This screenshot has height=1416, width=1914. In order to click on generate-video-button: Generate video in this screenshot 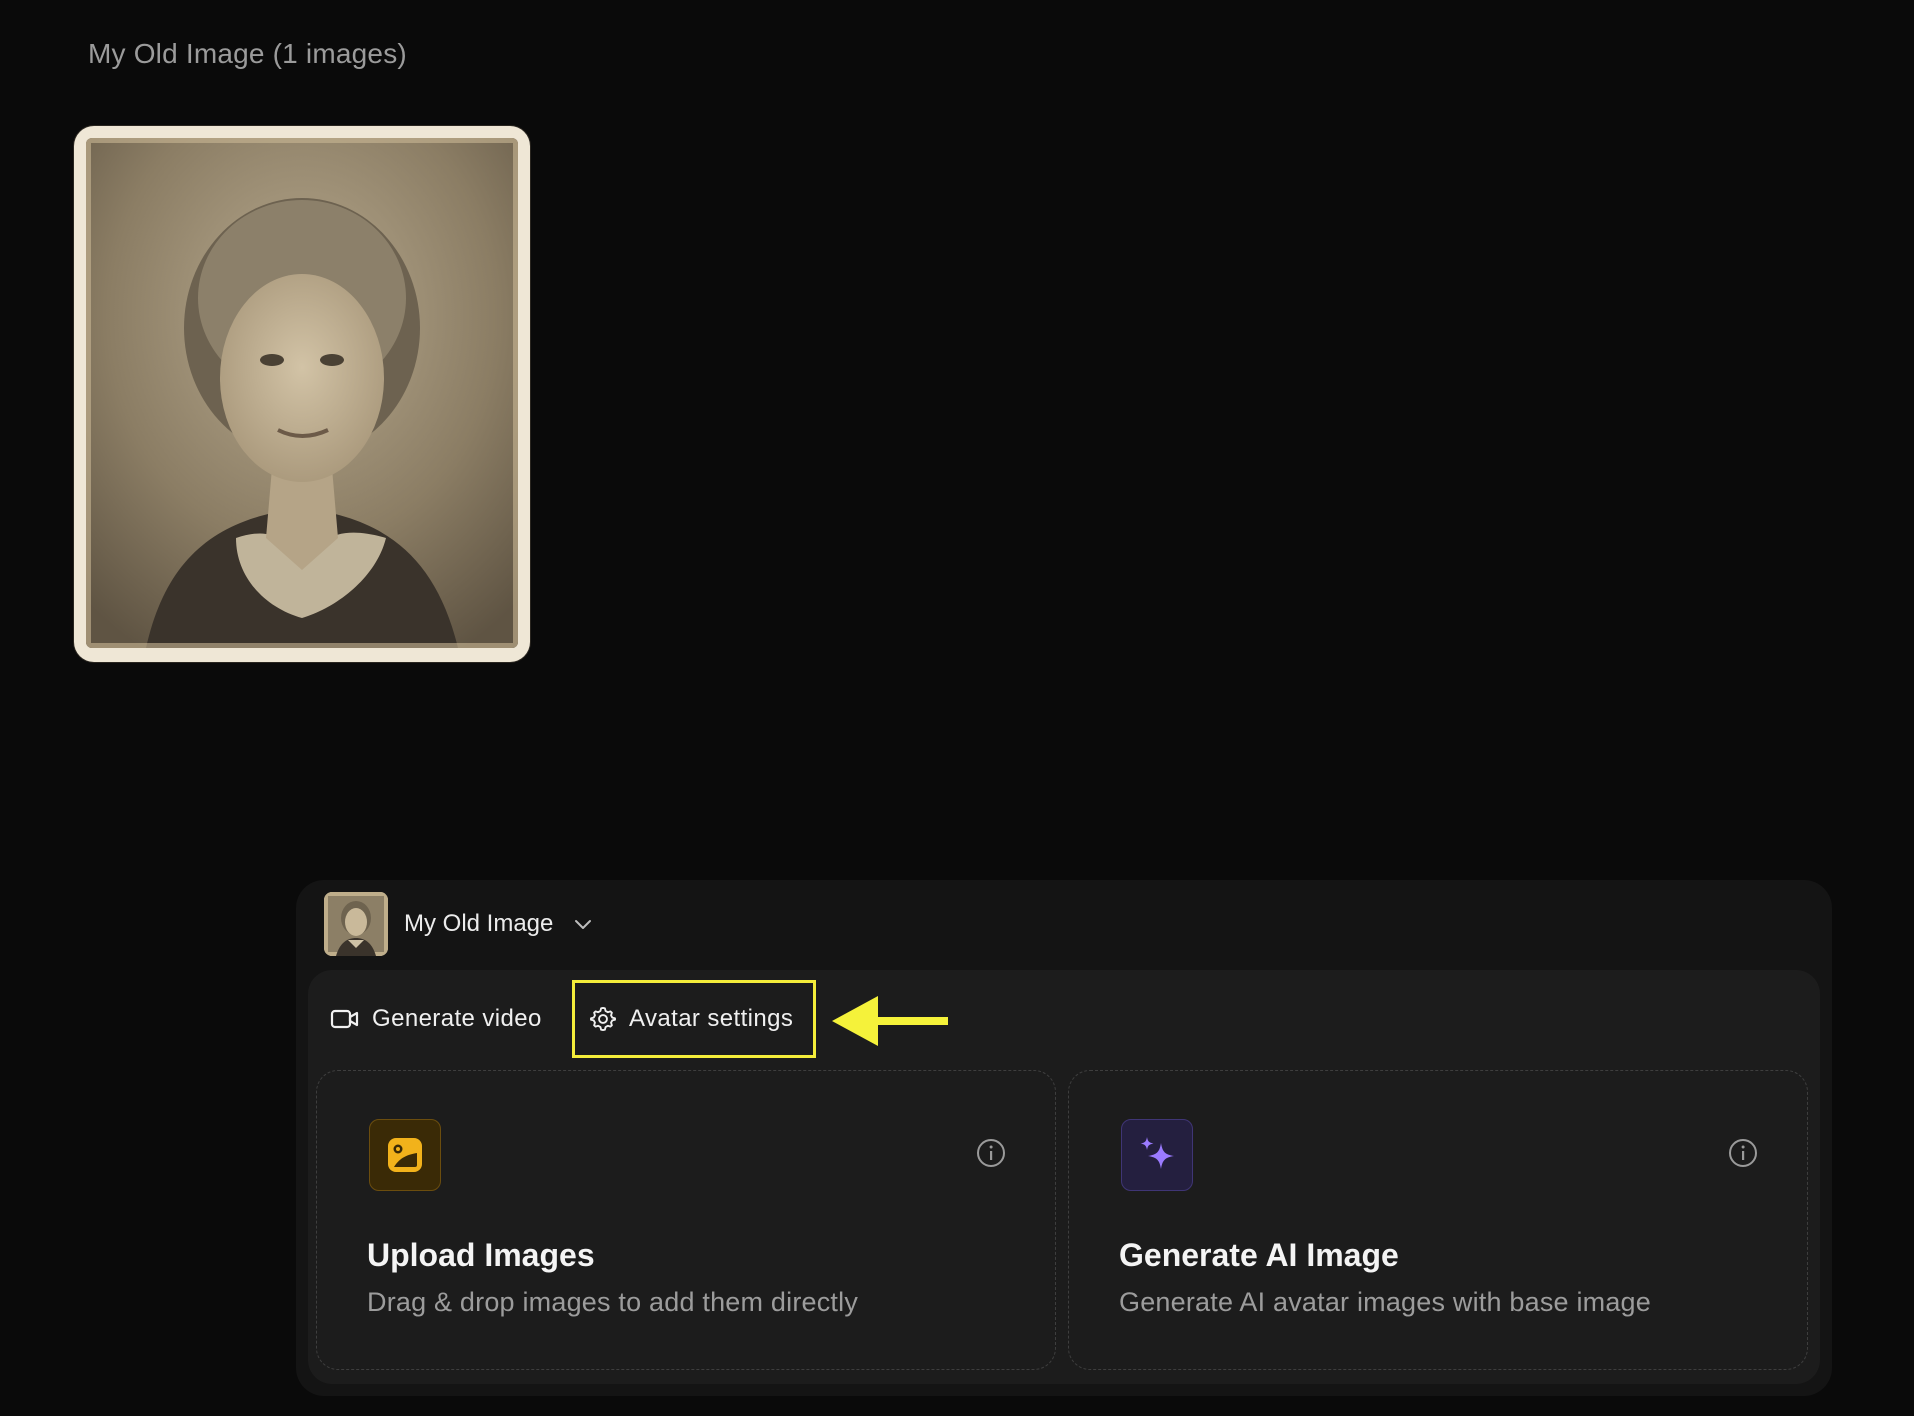, I will do `click(436, 1019)`.